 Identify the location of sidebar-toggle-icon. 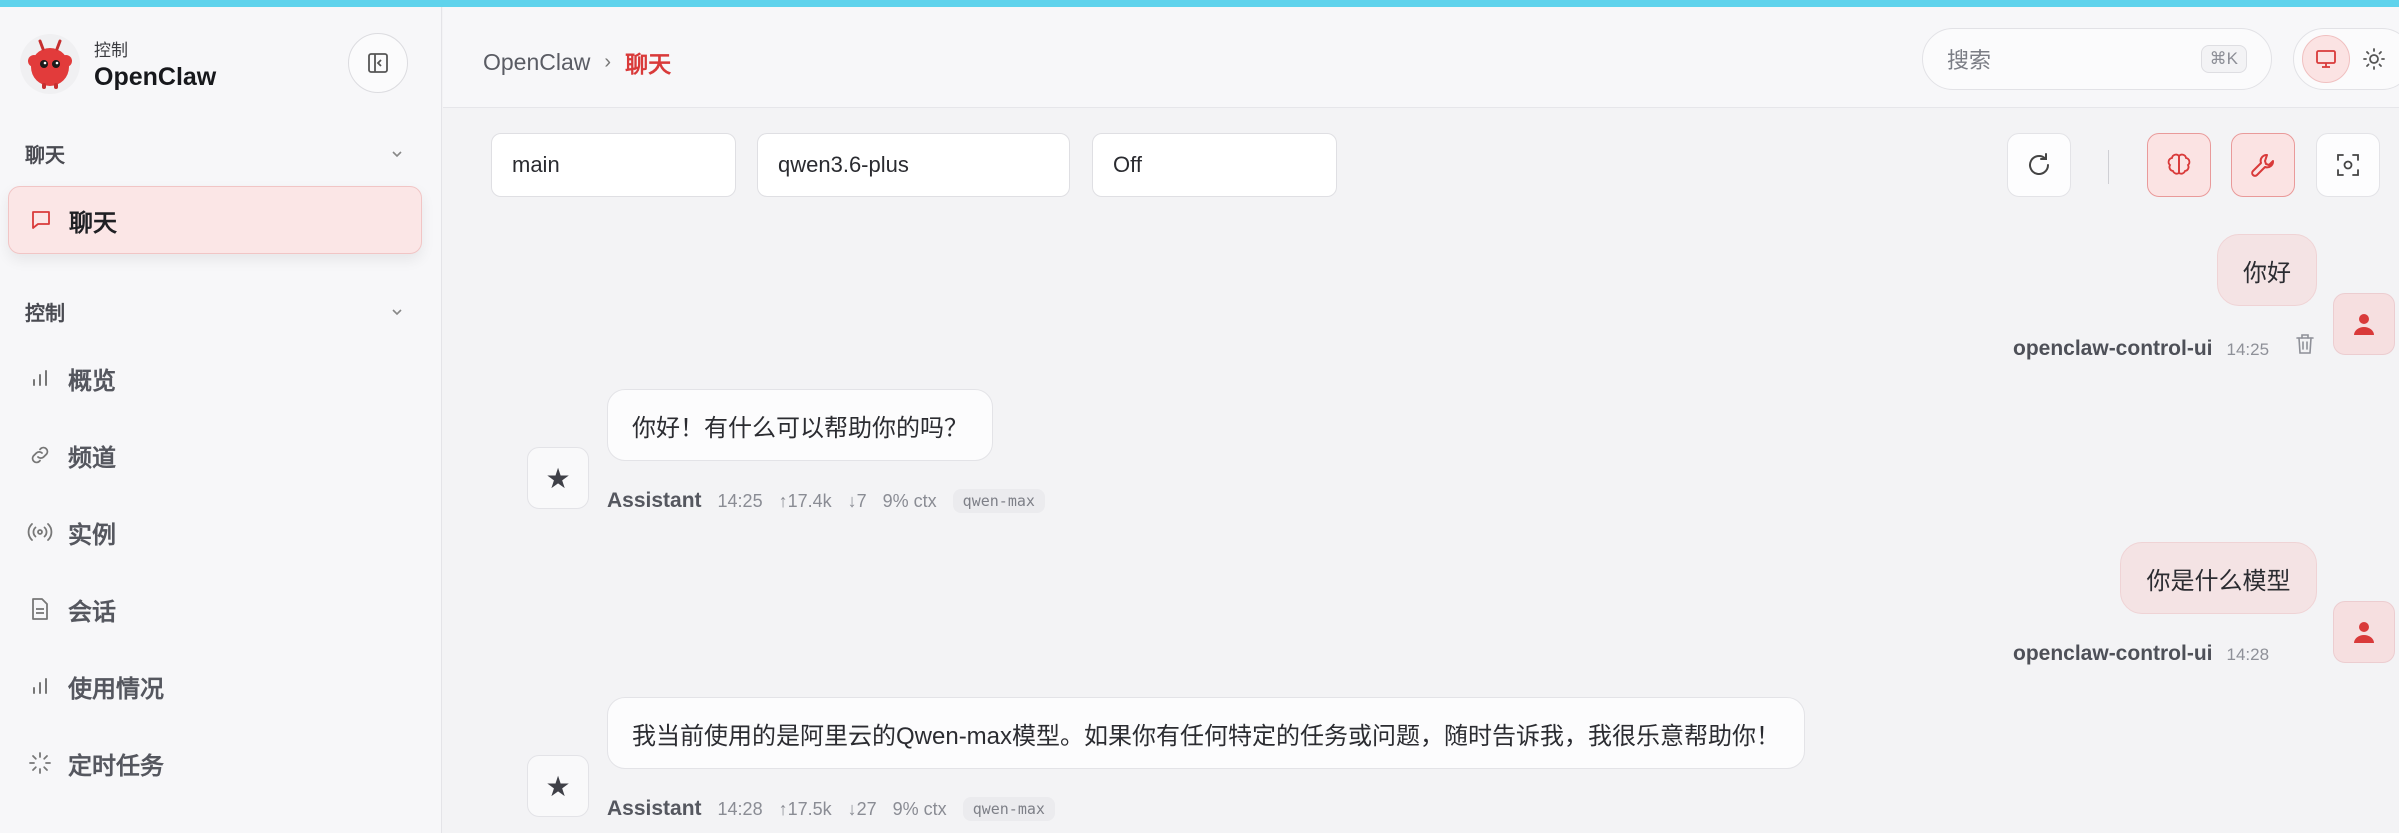
(378, 63).